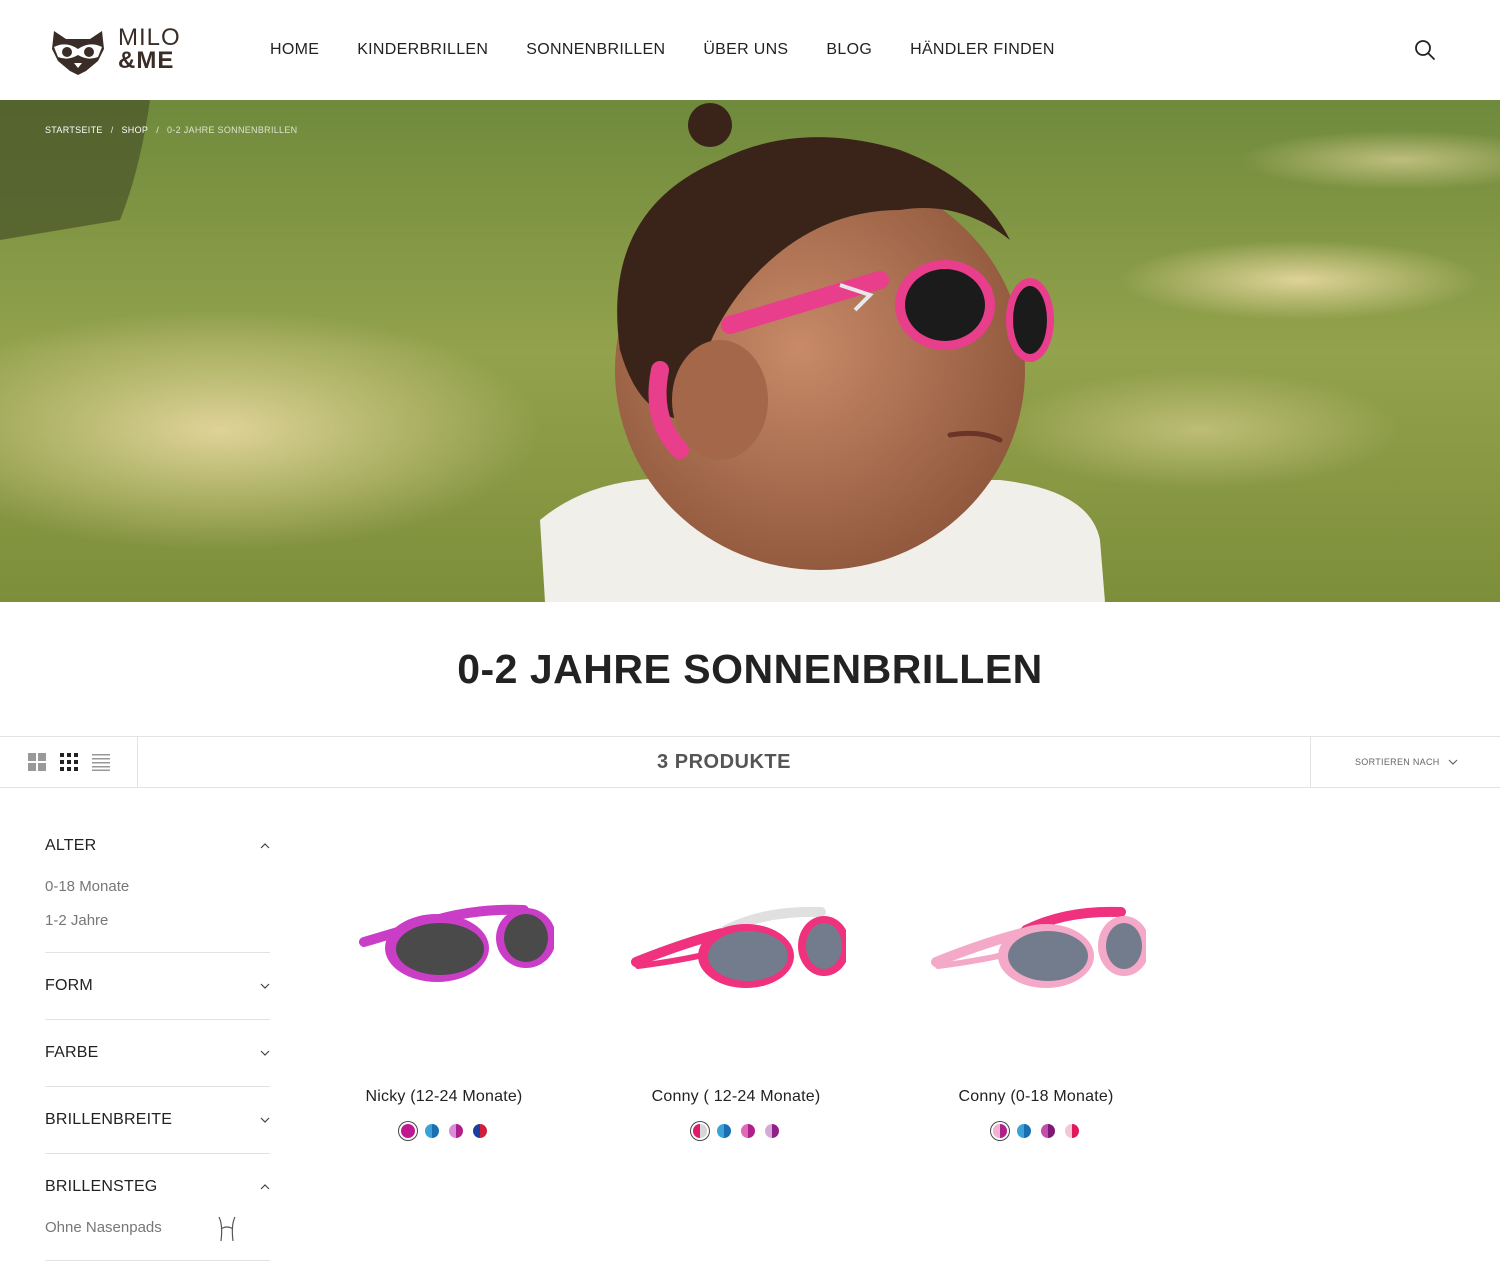 Image resolution: width=1500 pixels, height=1272 pixels. What do you see at coordinates (157, 1207) in the screenshot?
I see `filter-brillensteg: BRILLENSTEG Ohne Nasenpads` at bounding box center [157, 1207].